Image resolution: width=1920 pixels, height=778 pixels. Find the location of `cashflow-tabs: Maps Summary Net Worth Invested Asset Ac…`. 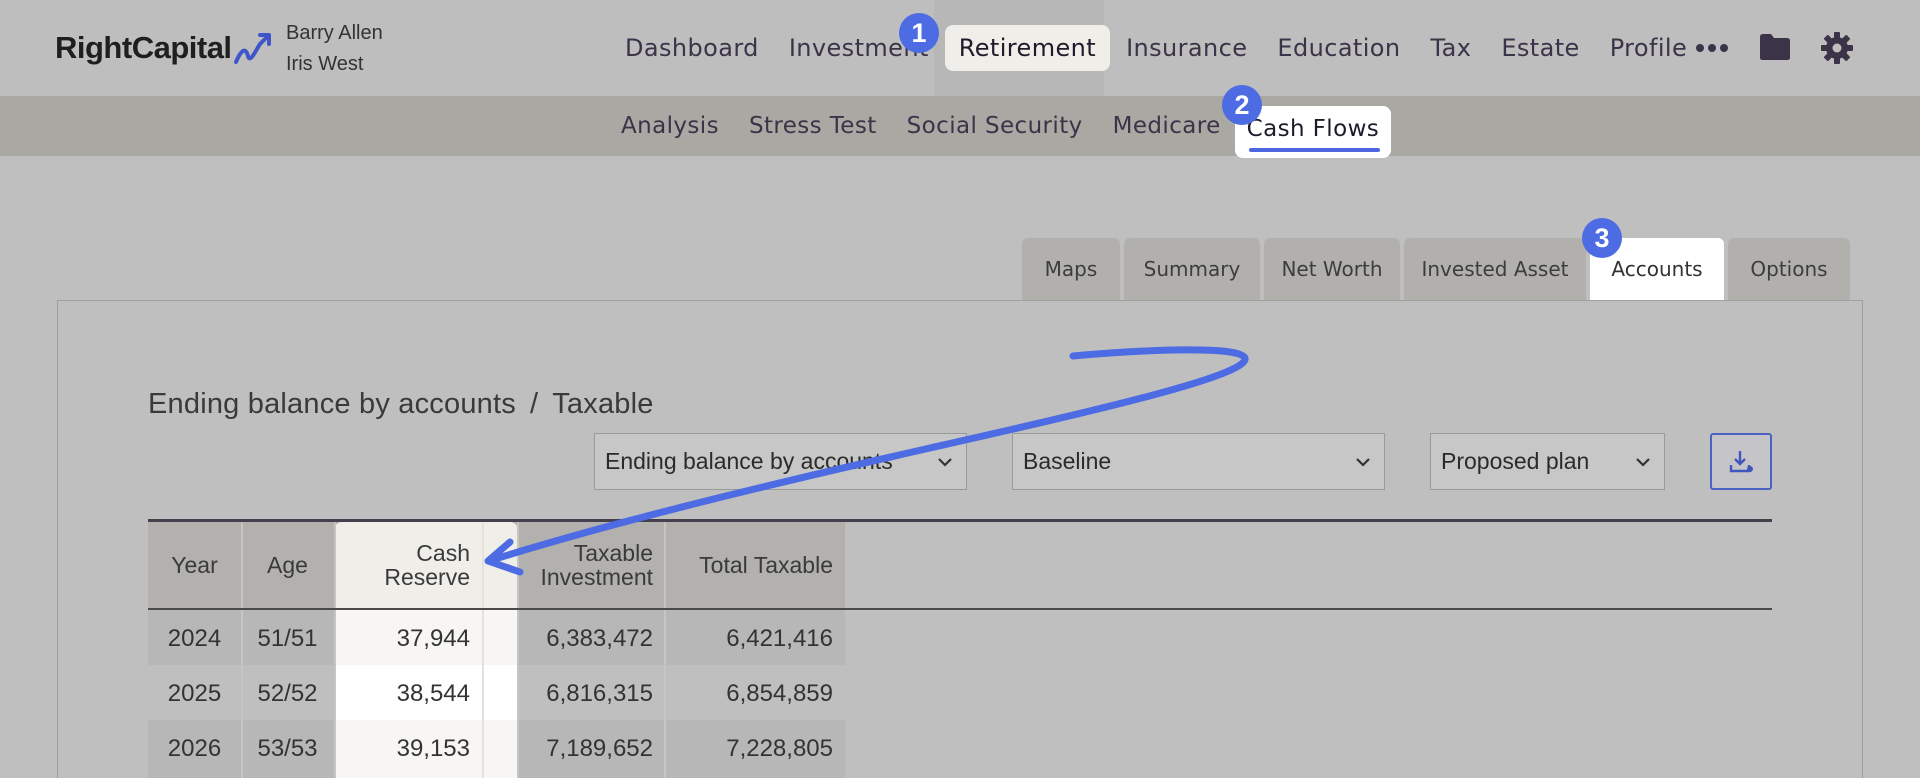

cashflow-tabs: Maps Summary Net Worth Invested Asset Ac… is located at coordinates (1438, 269).